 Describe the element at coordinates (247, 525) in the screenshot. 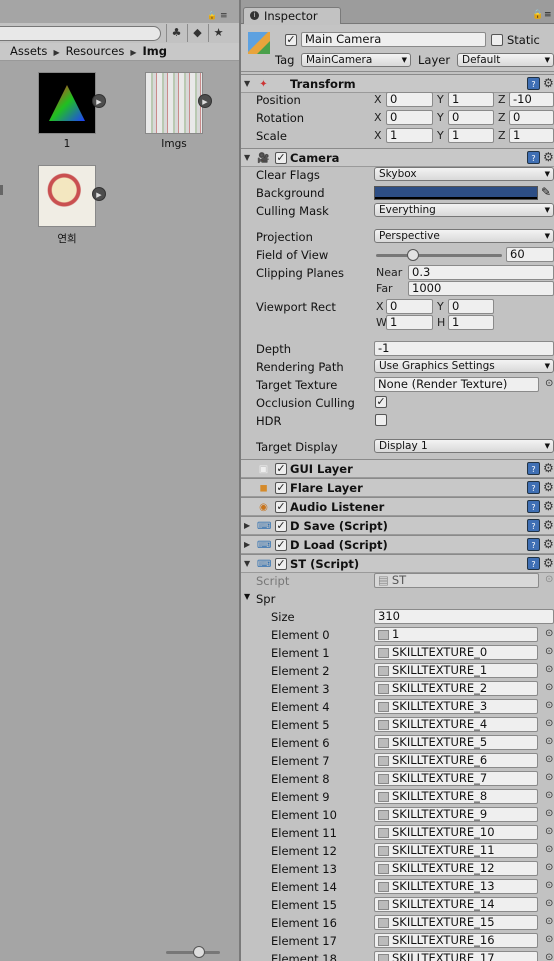

I see `foldout-collapsed-icon: ▶` at that location.